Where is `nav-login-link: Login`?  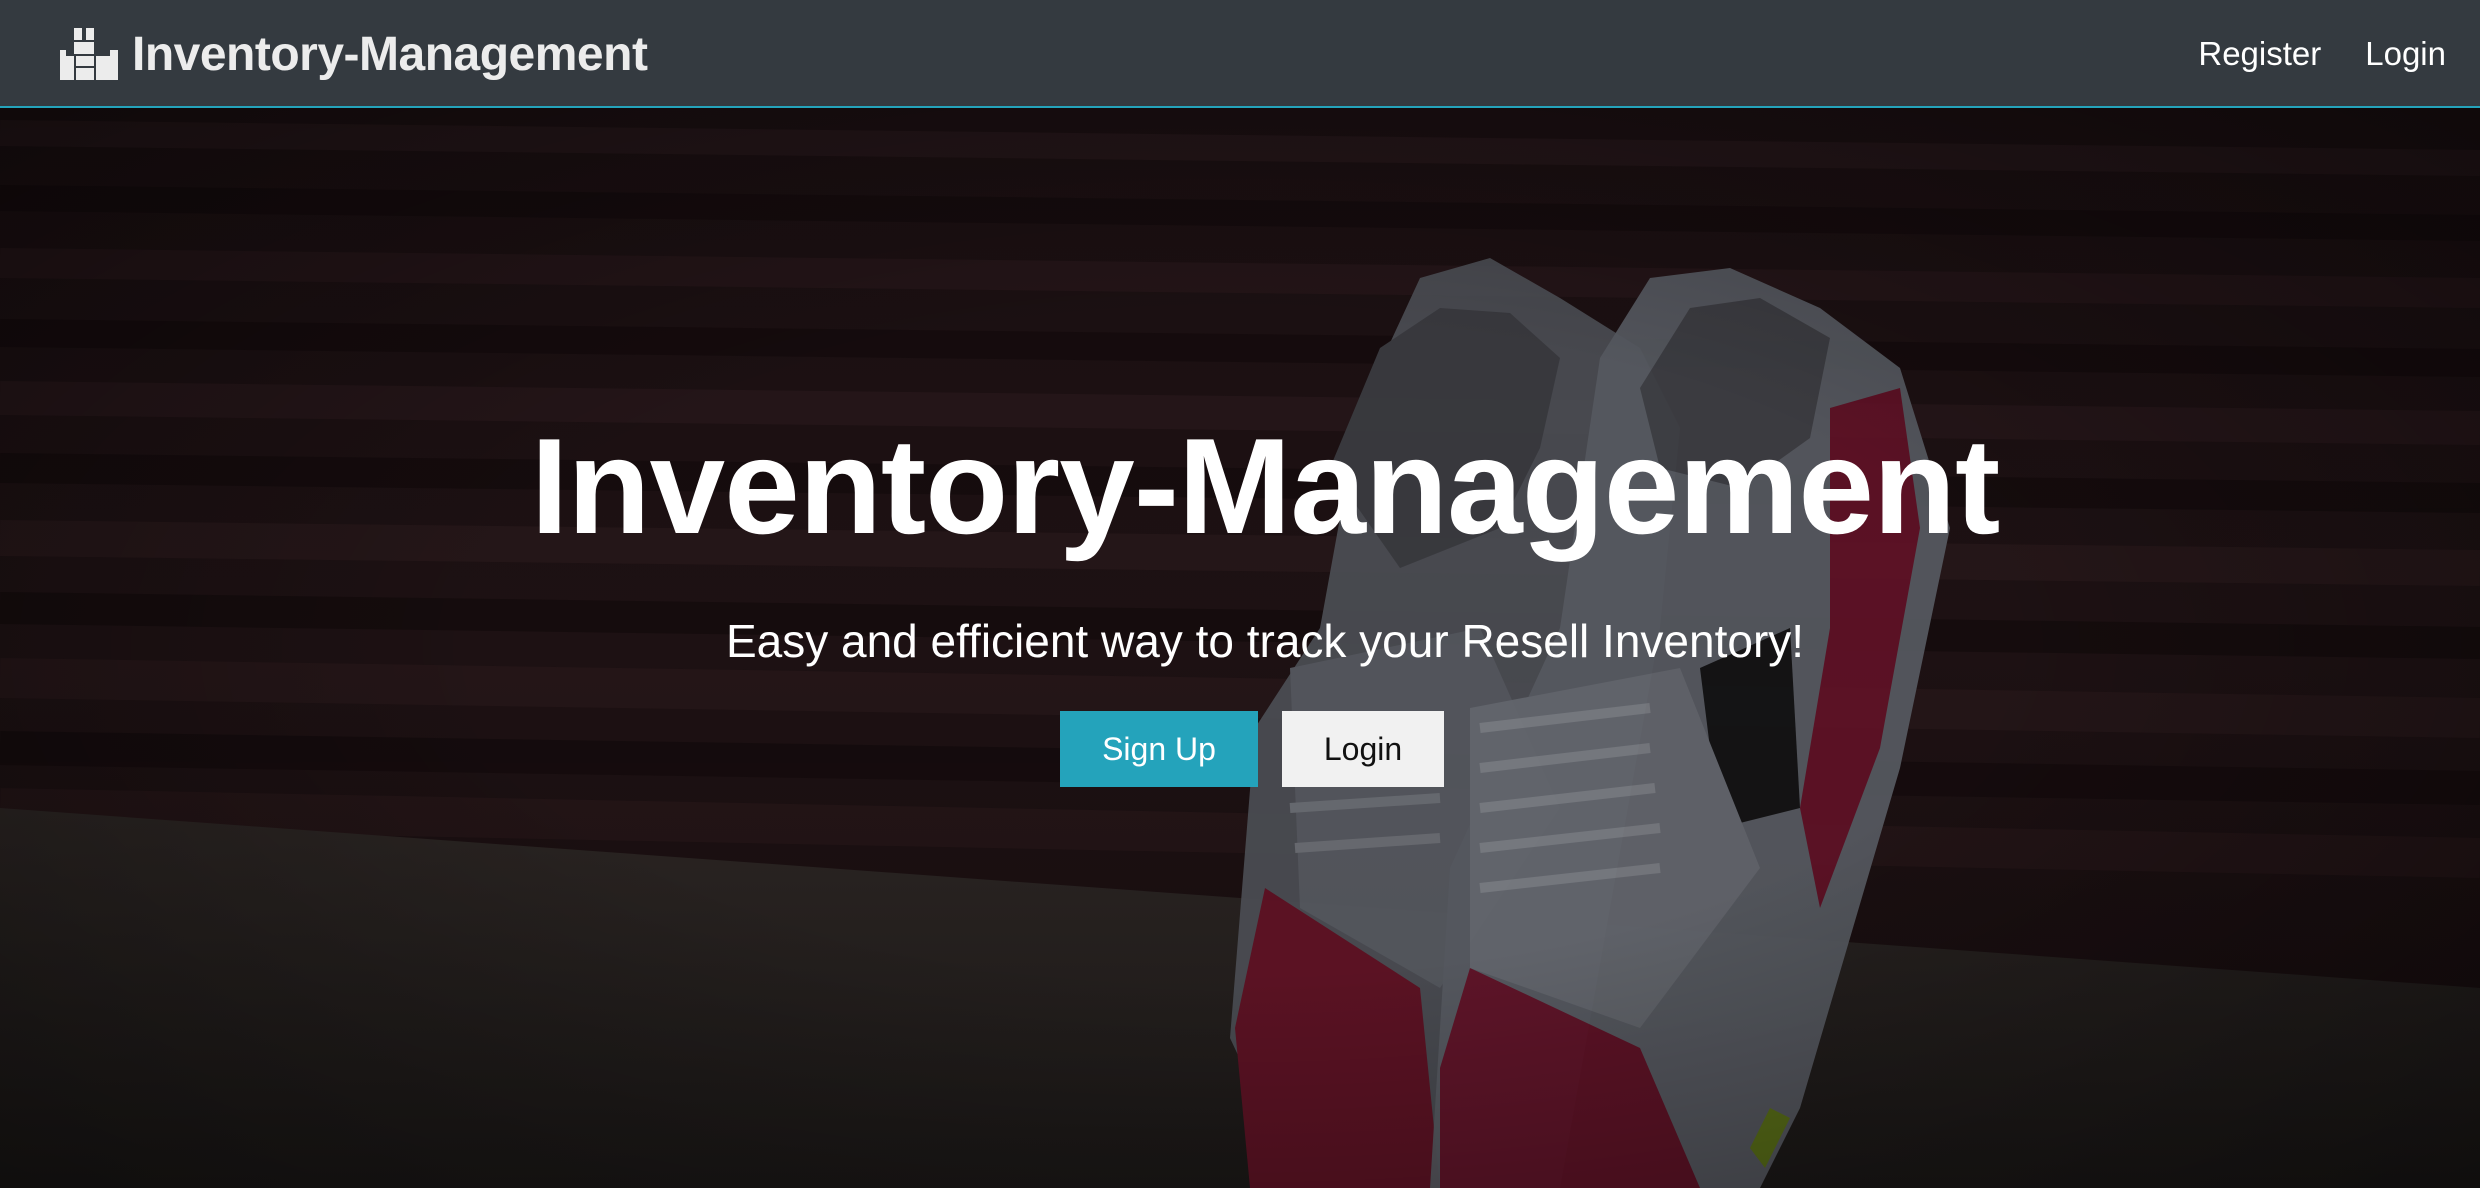 nav-login-link: Login is located at coordinates (2405, 54).